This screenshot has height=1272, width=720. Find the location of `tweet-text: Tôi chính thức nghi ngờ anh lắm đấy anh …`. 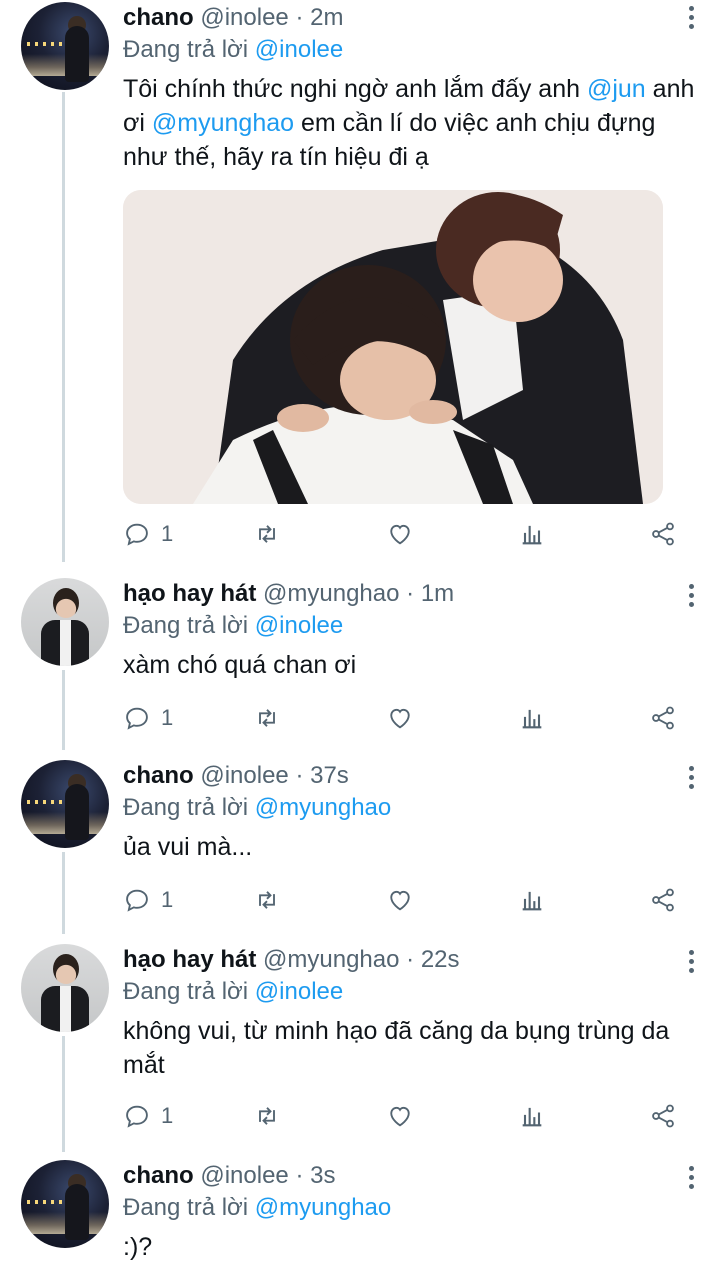

tweet-text: Tôi chính thức nghi ngờ anh lắm đấy anh … is located at coordinates (409, 123).